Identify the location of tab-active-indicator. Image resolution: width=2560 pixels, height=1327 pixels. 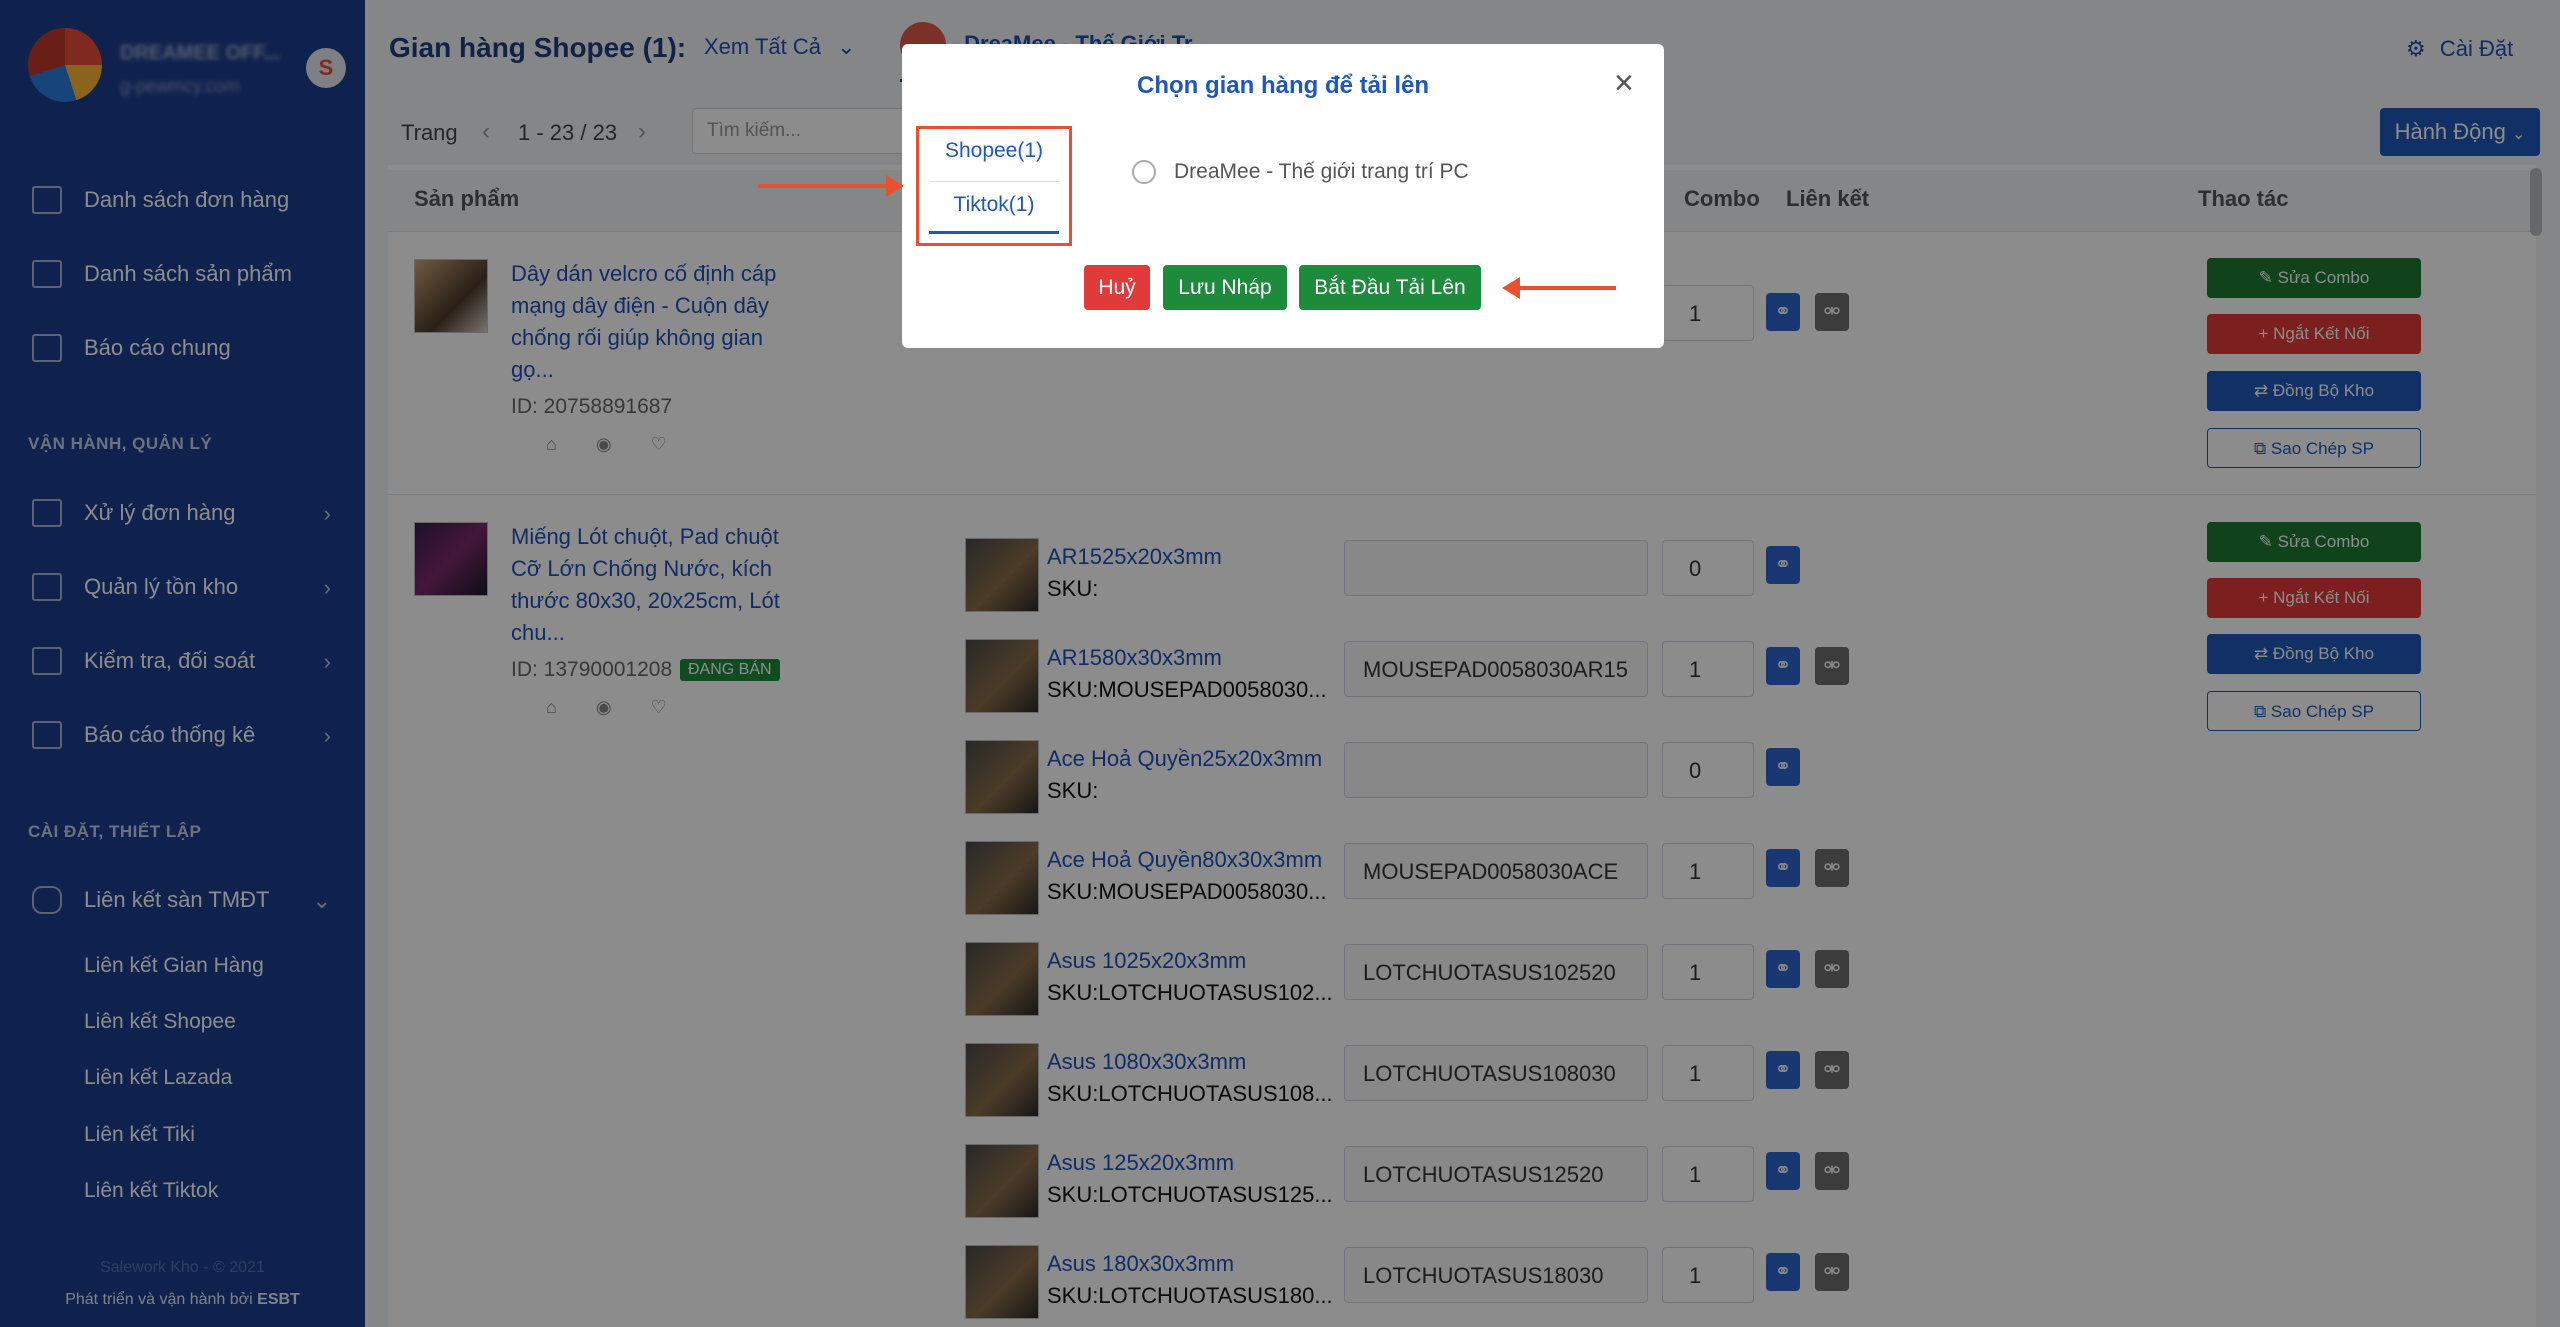
(994, 232).